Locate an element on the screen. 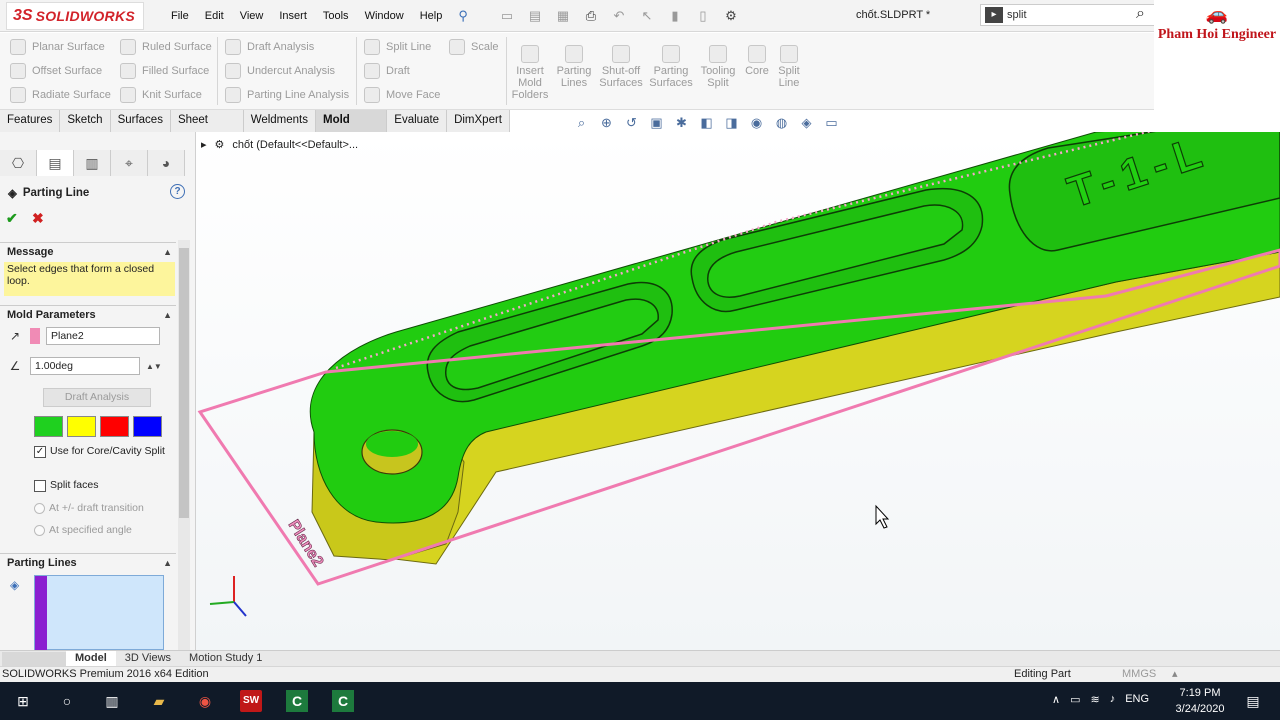 Image resolution: width=1280 pixels, height=720 pixels. menu-edit: Edit is located at coordinates (214, 16).